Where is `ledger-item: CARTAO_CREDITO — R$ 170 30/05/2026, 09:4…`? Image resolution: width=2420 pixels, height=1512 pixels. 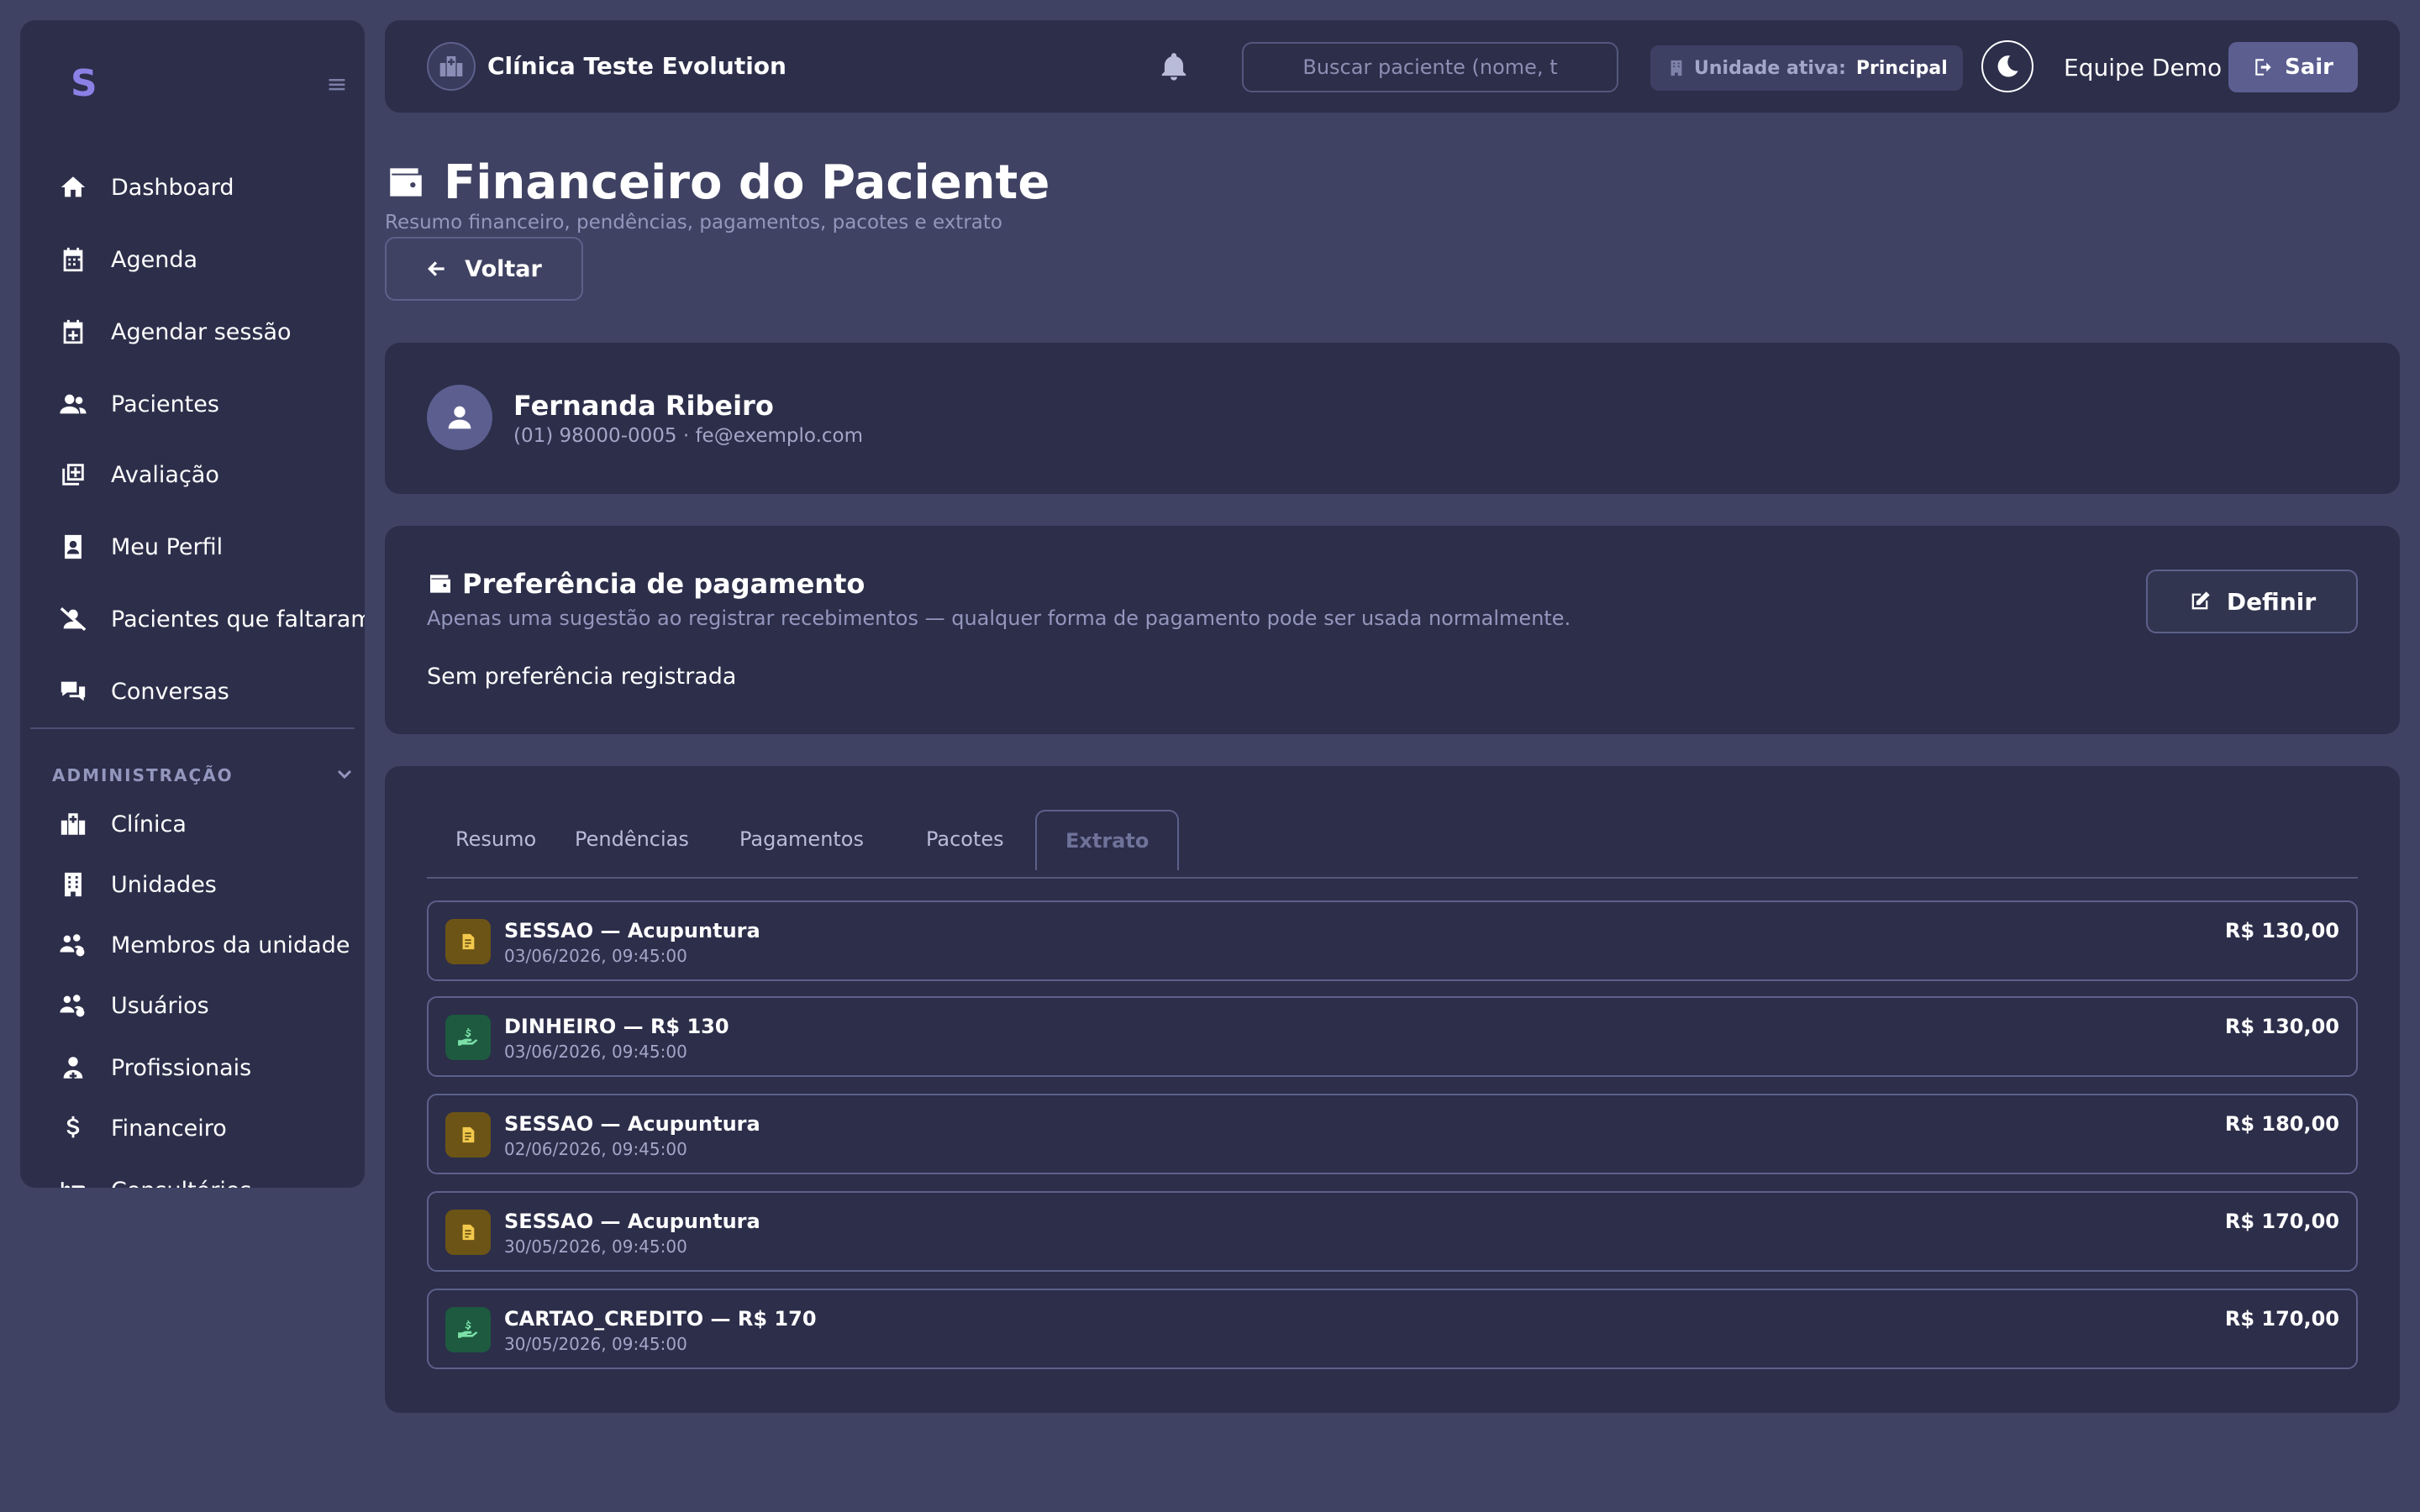
ledger-item: CARTAO_CREDITO — R$ 170 30/05/2026, 09:4… is located at coordinates (1392, 1329).